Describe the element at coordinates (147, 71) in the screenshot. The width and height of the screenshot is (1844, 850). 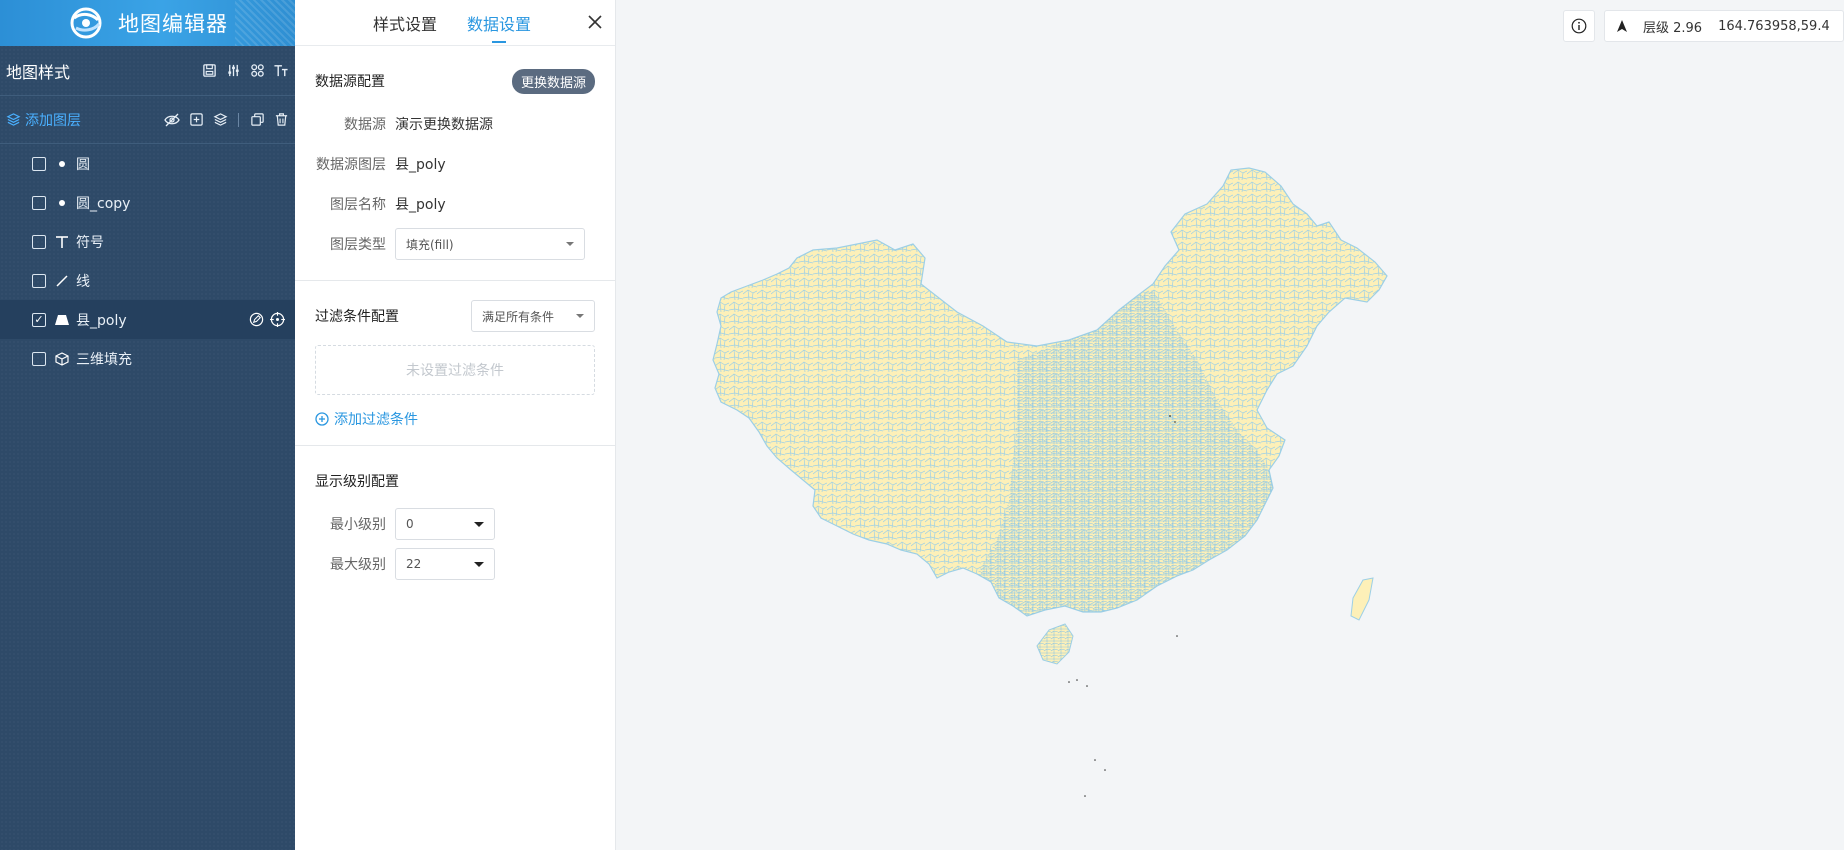
I see `map-style-header: 地图样式` at that location.